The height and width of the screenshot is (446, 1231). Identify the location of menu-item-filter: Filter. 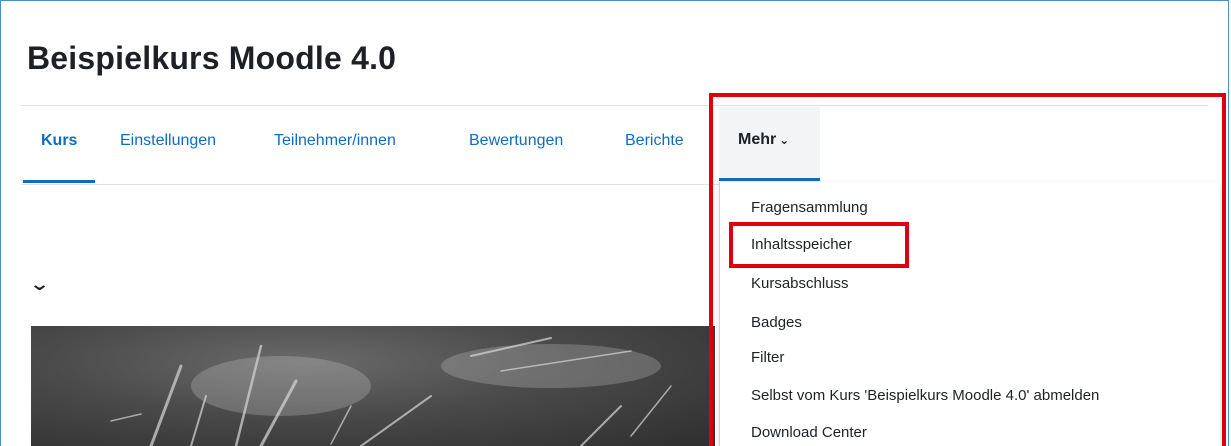
(767, 357).